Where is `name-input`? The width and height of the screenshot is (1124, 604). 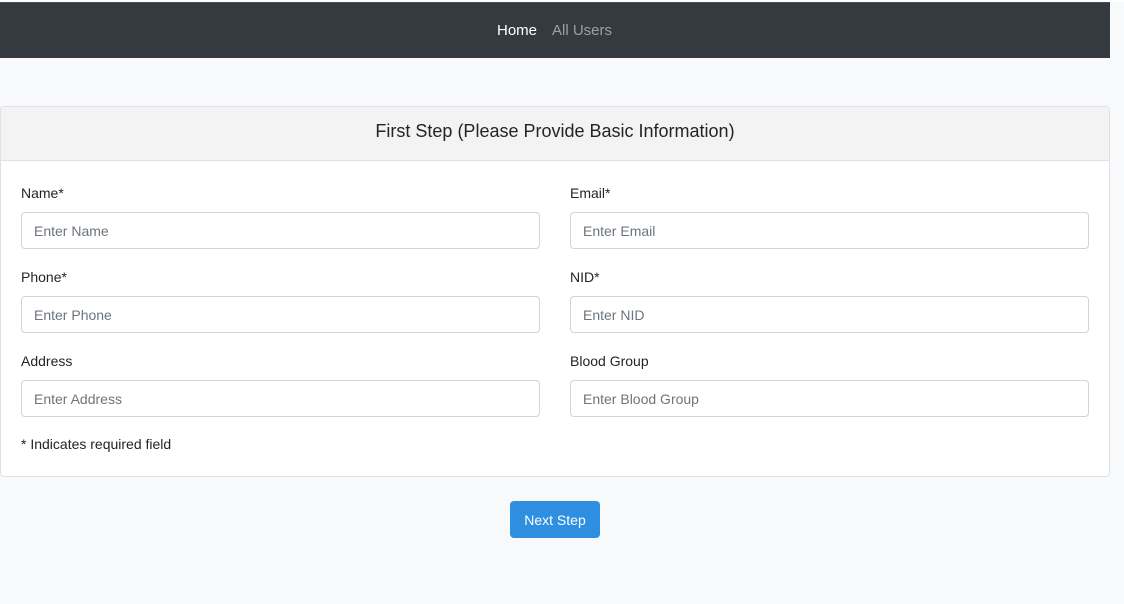
name-input is located at coordinates (280, 230).